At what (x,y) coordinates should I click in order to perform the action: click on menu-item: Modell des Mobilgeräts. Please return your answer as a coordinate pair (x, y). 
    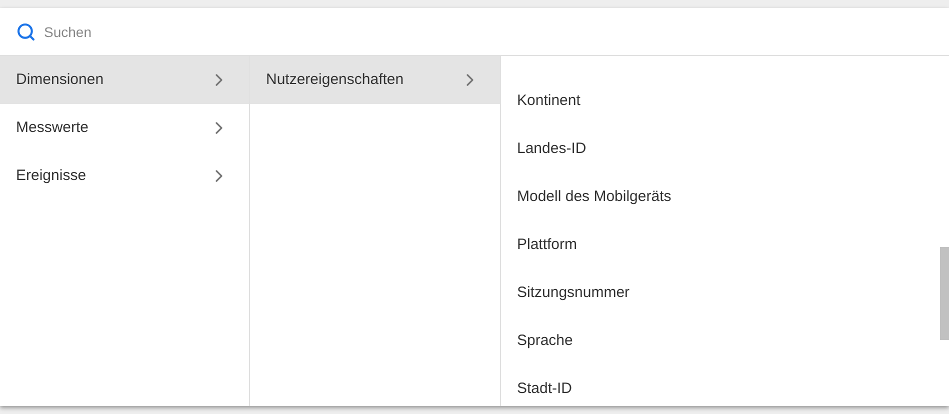
    Looking at the image, I should click on (725, 197).